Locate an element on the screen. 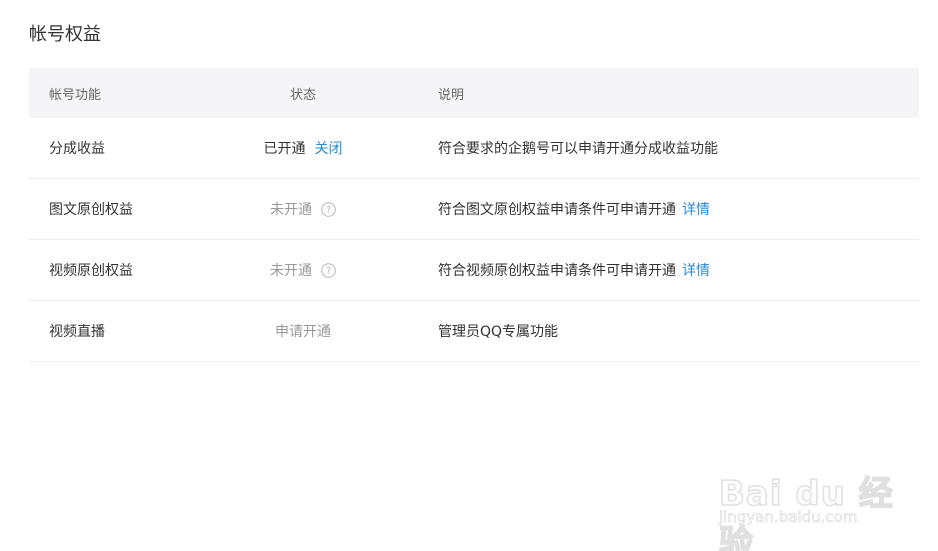 Image resolution: width=938 pixels, height=551 pixels. status-cell: 已开通 关闭 is located at coordinates (303, 148).